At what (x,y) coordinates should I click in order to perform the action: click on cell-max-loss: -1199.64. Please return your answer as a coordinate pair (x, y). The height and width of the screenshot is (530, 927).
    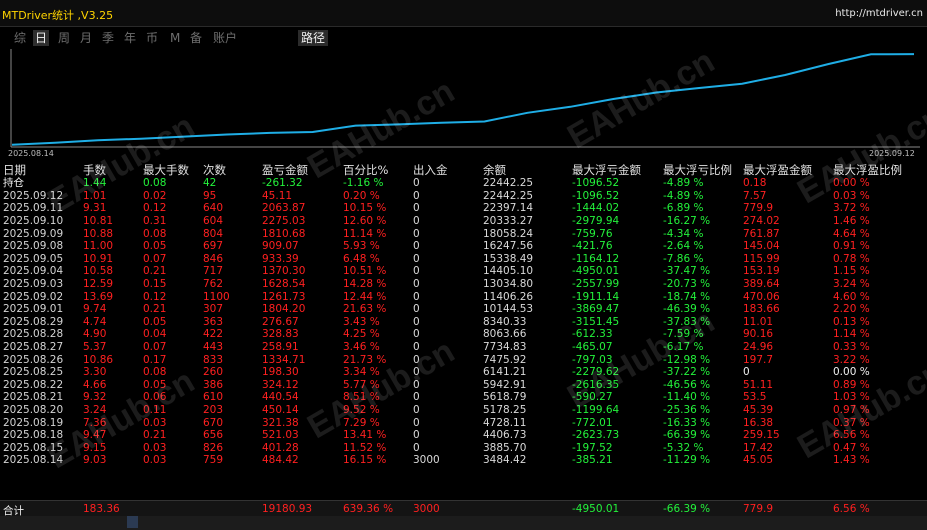
    Looking at the image, I should click on (596, 410).